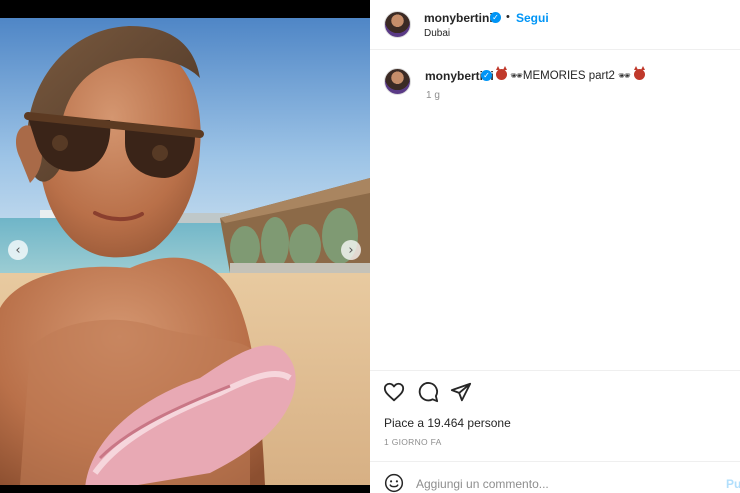 The height and width of the screenshot is (493, 740). I want to click on media-bottom-bar, so click(185, 489).